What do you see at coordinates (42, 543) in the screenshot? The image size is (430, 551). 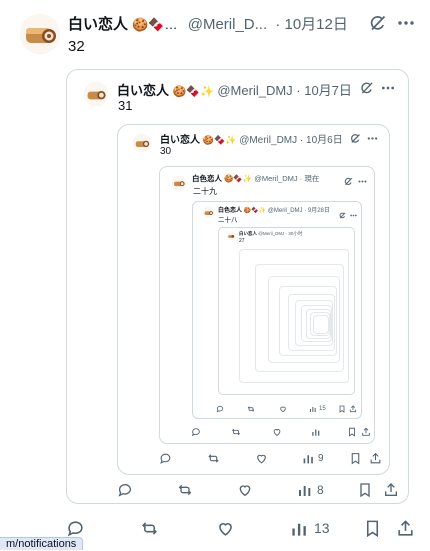 I see `status-url-bar: m/notifications` at bounding box center [42, 543].